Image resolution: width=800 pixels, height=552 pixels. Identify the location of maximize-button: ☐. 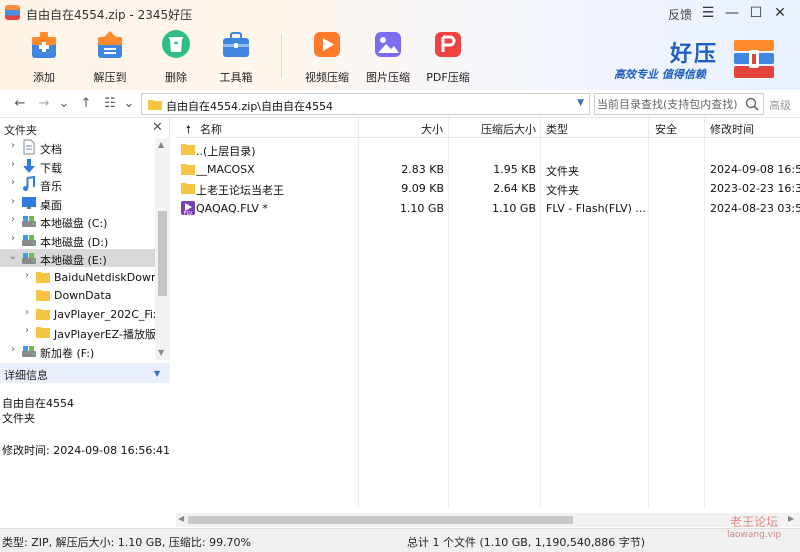
(756, 13).